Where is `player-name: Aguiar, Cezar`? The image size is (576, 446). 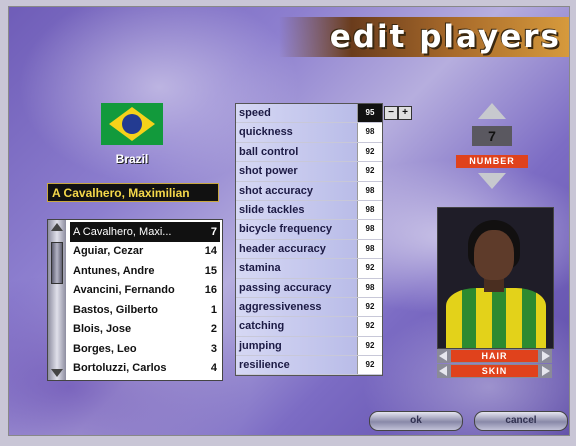 player-name: Aguiar, Cezar is located at coordinates (108, 251).